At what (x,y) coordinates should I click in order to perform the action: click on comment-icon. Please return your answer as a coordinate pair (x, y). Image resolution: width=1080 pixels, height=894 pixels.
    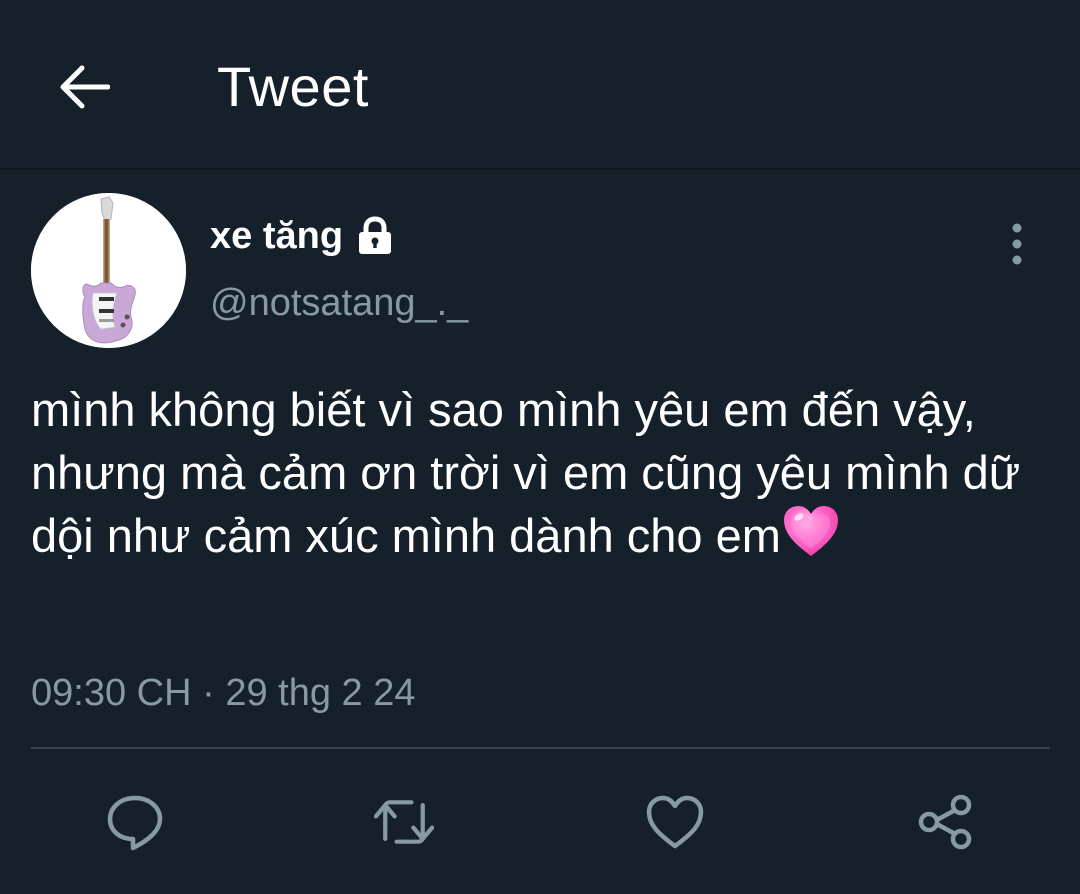
    Looking at the image, I should click on (135, 823).